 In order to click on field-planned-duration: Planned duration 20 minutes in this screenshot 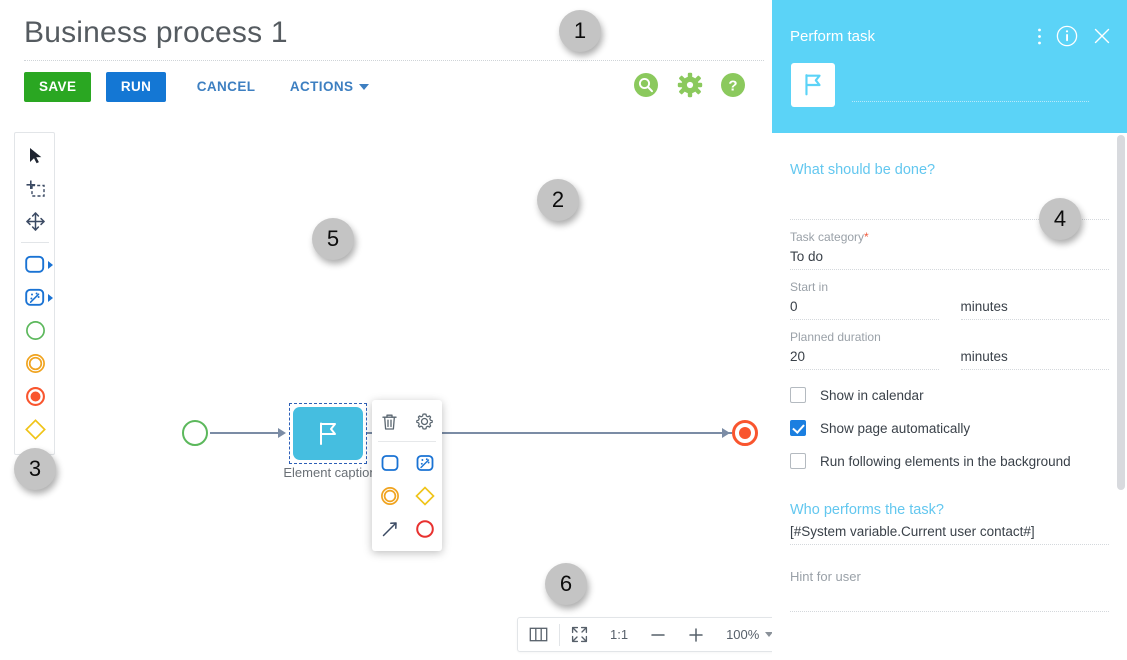, I will do `click(949, 350)`.